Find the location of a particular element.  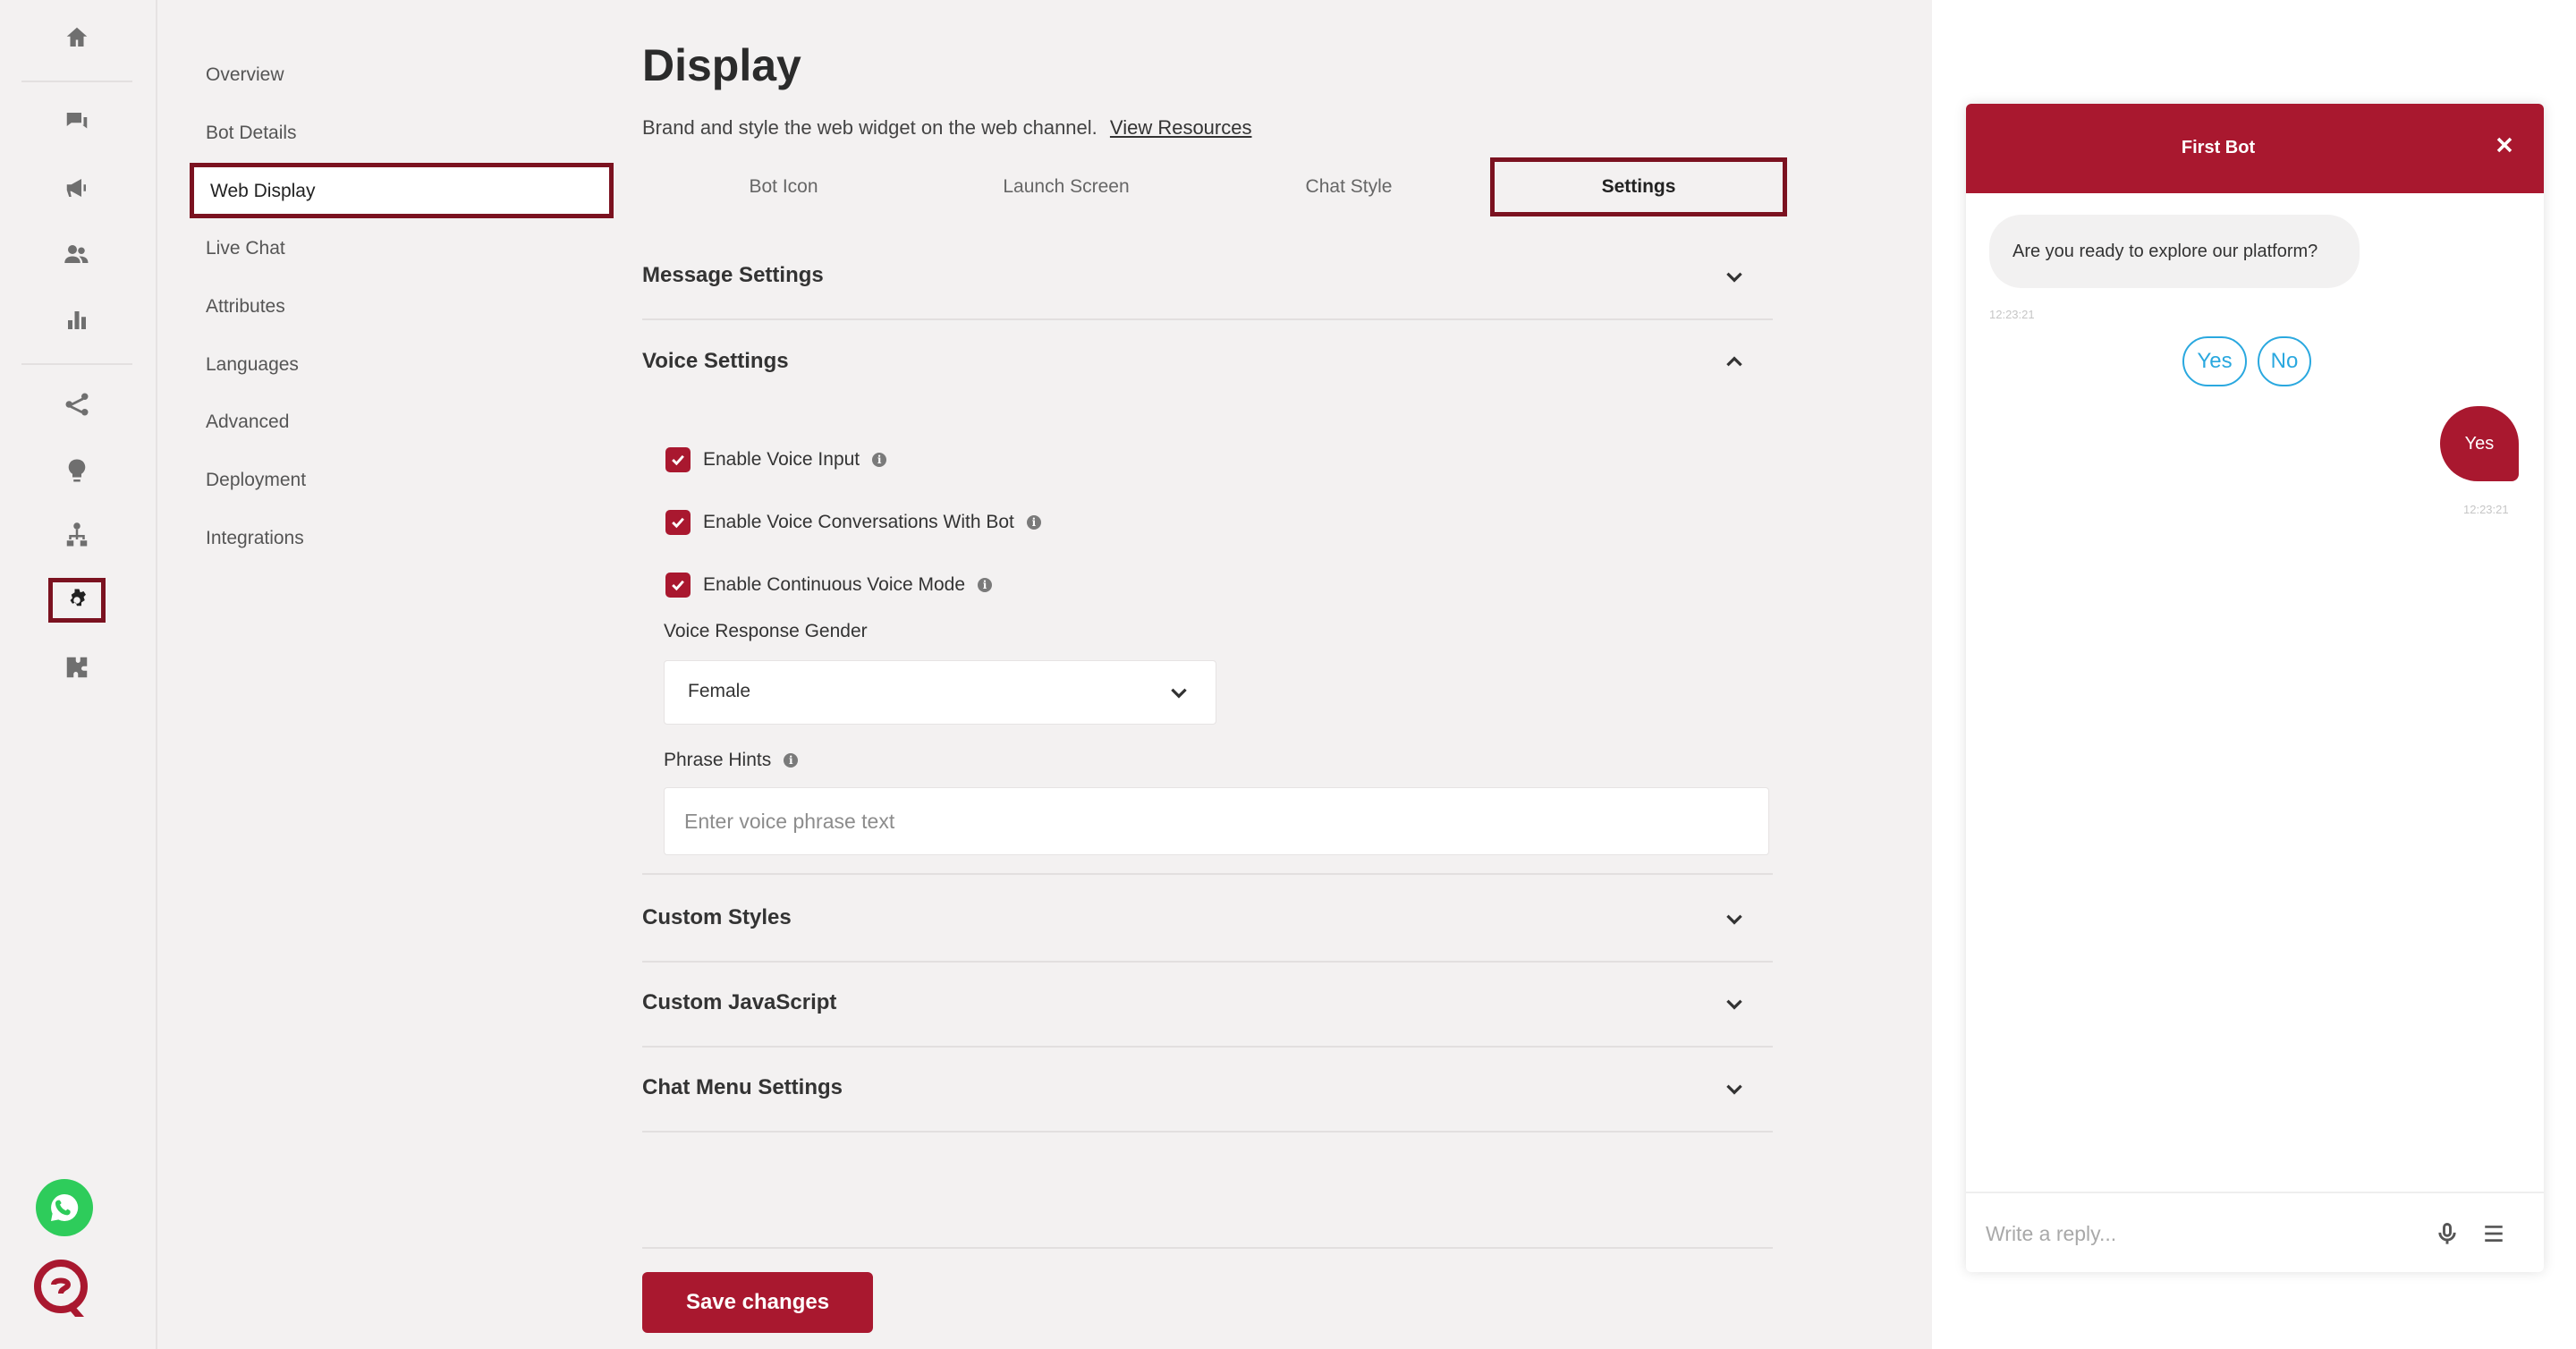

message-settings-section: Message Settings is located at coordinates (1207, 277).